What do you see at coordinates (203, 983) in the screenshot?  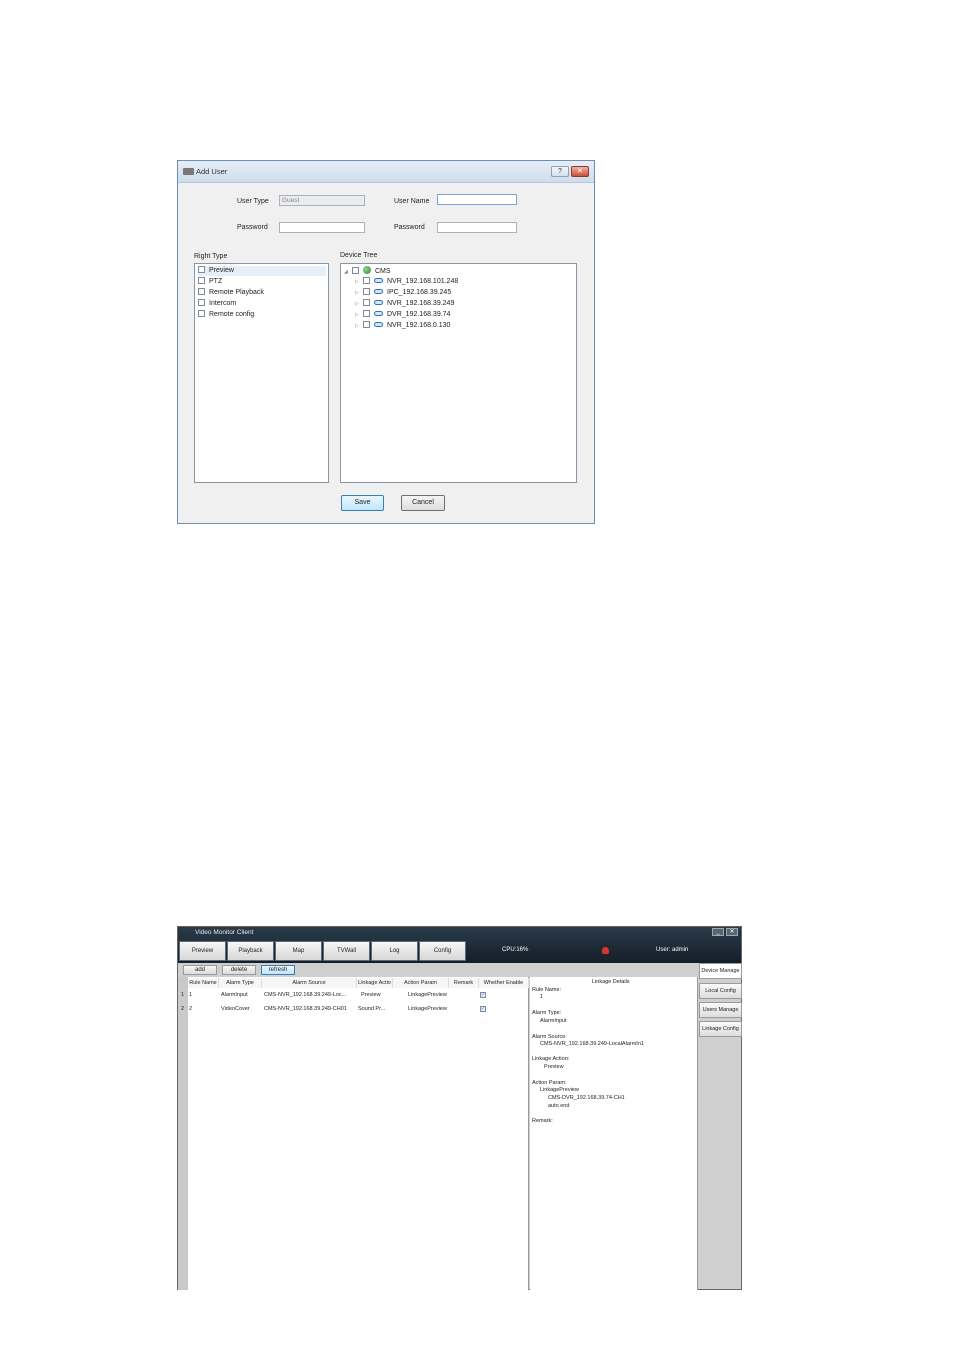 I see `column-header: Rule Name` at bounding box center [203, 983].